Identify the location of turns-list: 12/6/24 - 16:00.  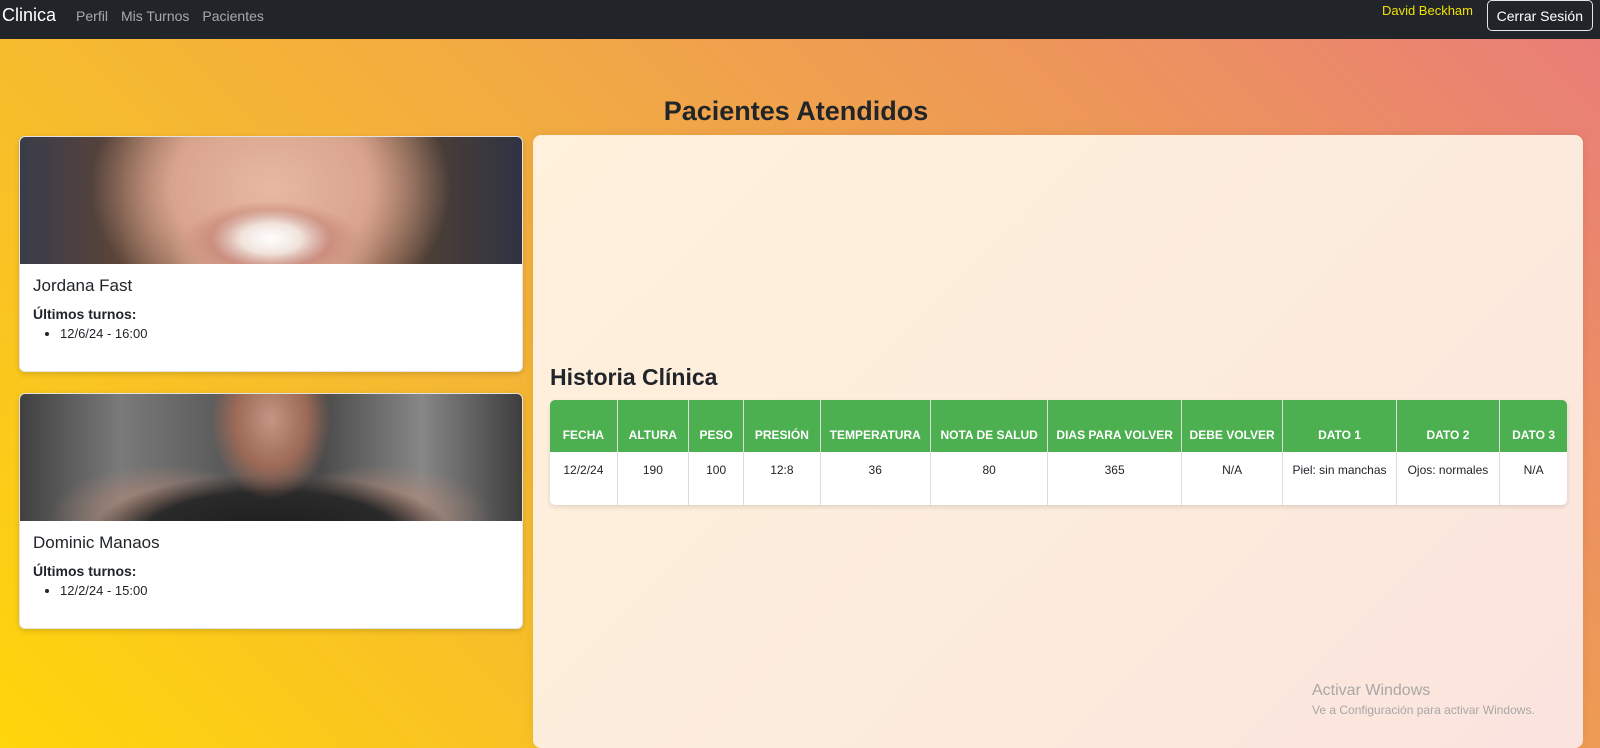
(284, 333).